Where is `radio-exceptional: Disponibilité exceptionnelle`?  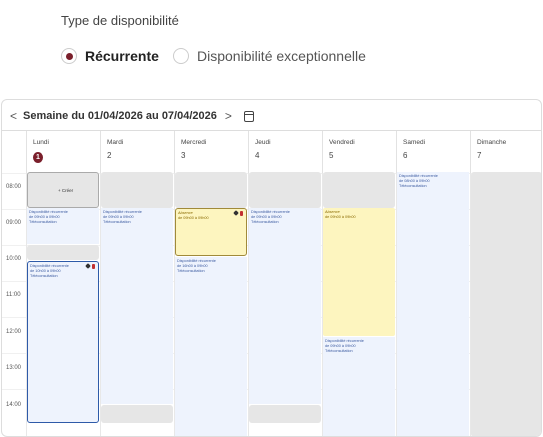
radio-exceptional: Disponibilité exceptionnelle is located at coordinates (269, 56).